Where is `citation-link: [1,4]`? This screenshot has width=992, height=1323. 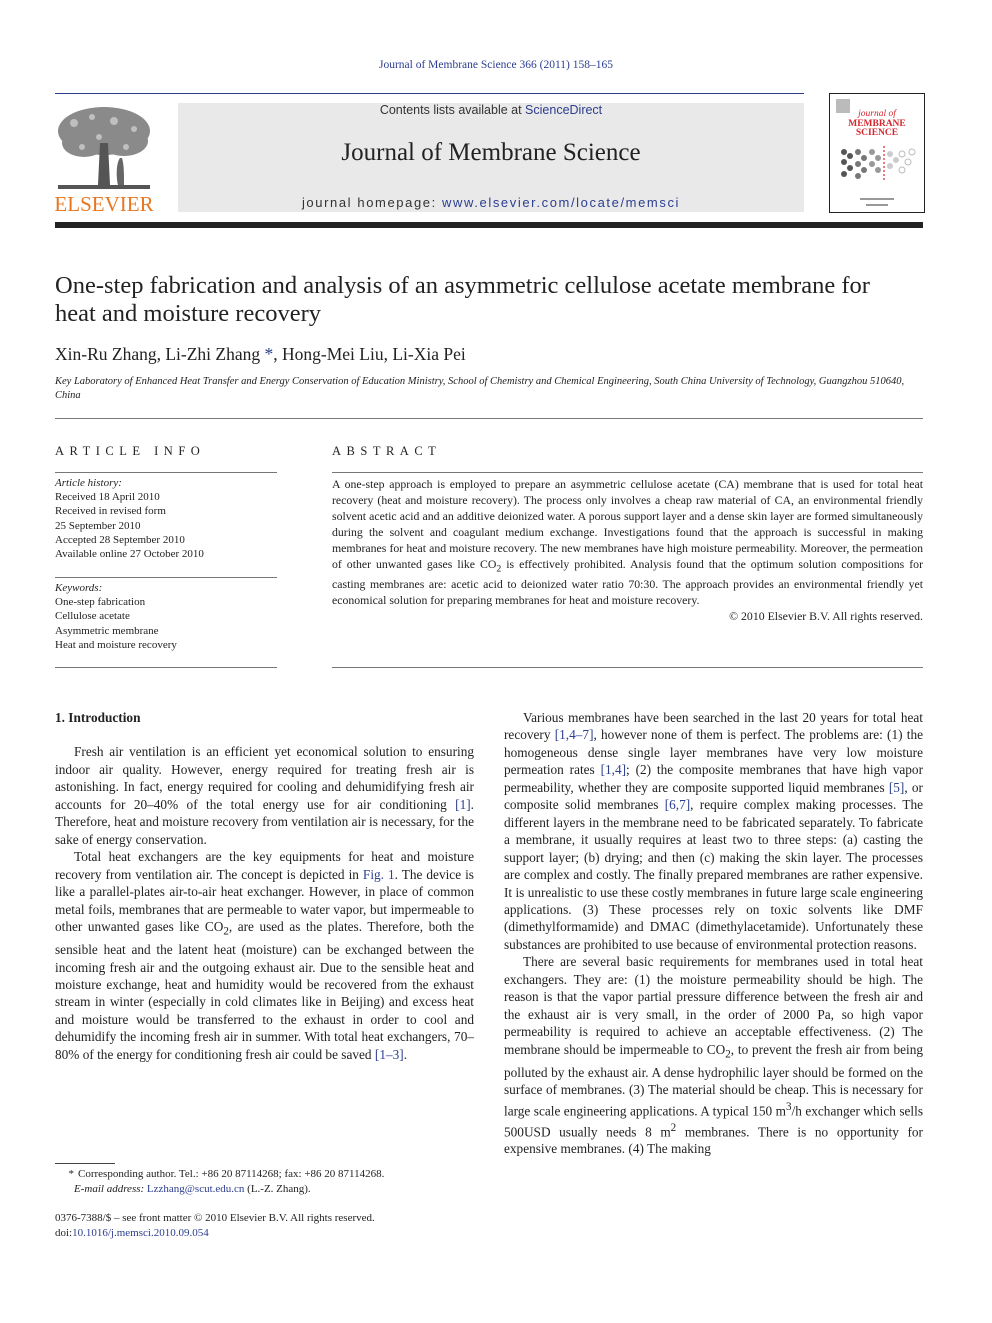 citation-link: [1,4] is located at coordinates (613, 769).